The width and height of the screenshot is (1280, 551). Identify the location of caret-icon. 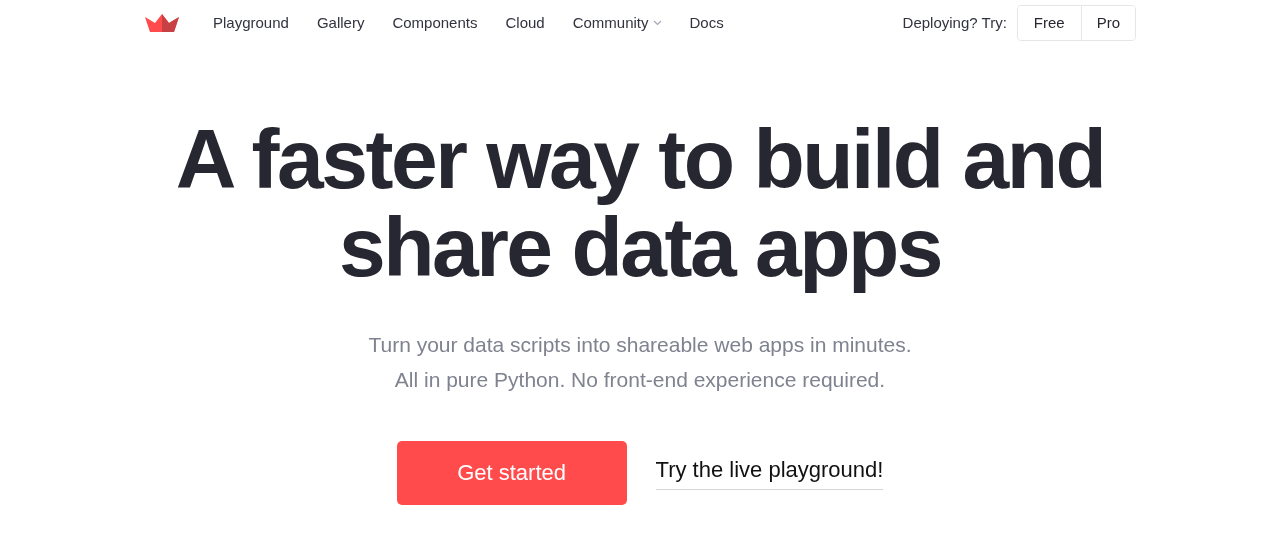
(657, 22).